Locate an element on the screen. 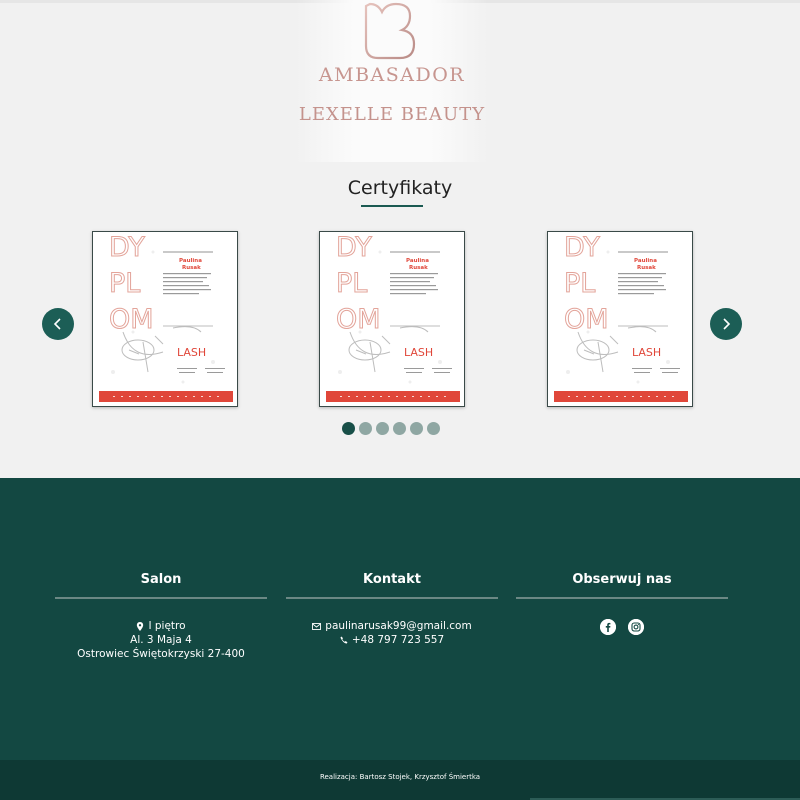 The width and height of the screenshot is (800, 800). phone-row: +48 797 723 557 is located at coordinates (392, 640).